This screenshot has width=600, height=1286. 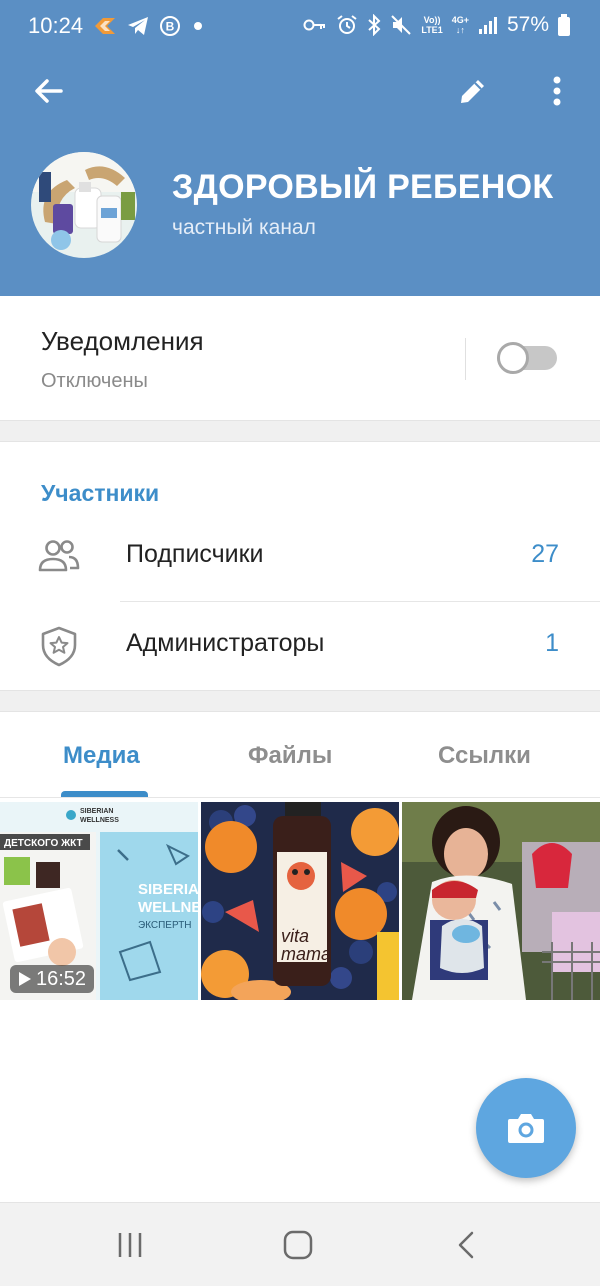 I want to click on b-badge-icon: B, so click(x=170, y=26).